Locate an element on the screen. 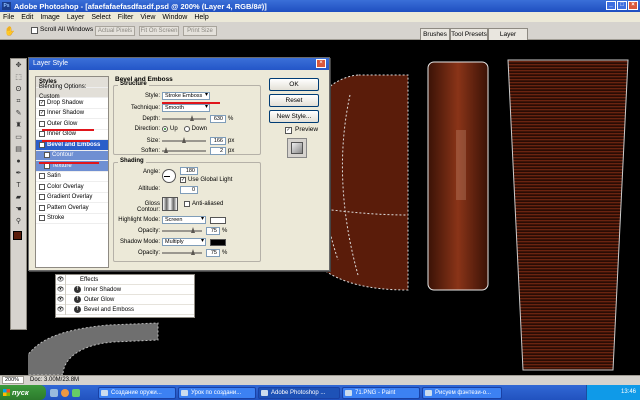 The image size is (640, 400). gradient-tool-icon: ▤ is located at coordinates (18, 149).